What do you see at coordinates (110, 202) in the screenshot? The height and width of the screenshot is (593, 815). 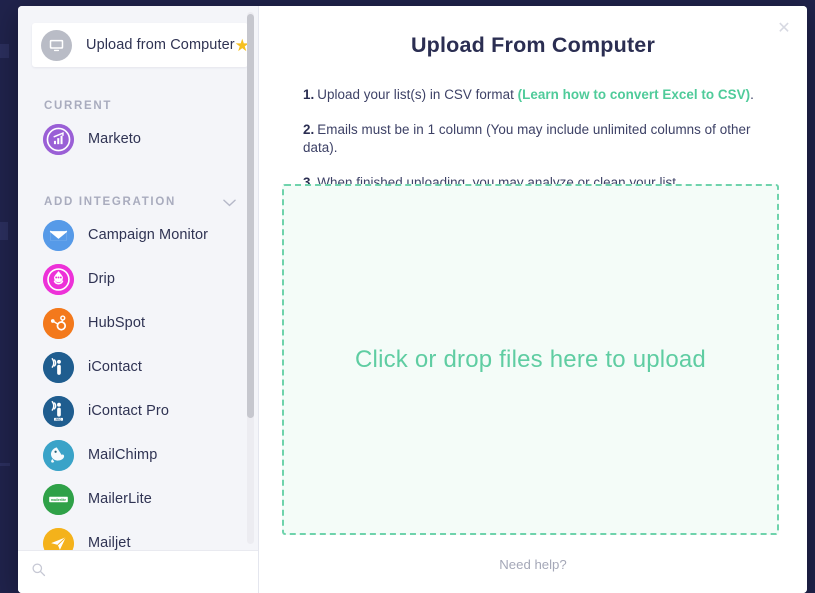 I see `sidebar-section-label: ADD INTEGRATION` at bounding box center [110, 202].